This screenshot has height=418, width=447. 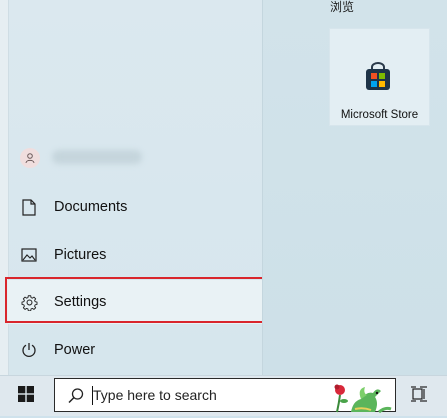 What do you see at coordinates (80, 255) in the screenshot?
I see `menu-item-label: Pictures` at bounding box center [80, 255].